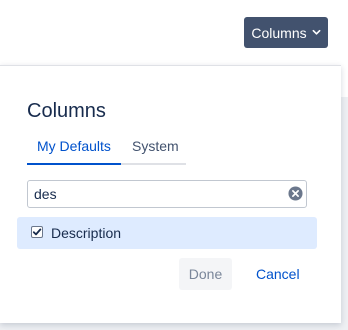 The height and width of the screenshot is (330, 348). Describe the element at coordinates (74, 164) in the screenshot. I see `active-tab-indicator` at that location.